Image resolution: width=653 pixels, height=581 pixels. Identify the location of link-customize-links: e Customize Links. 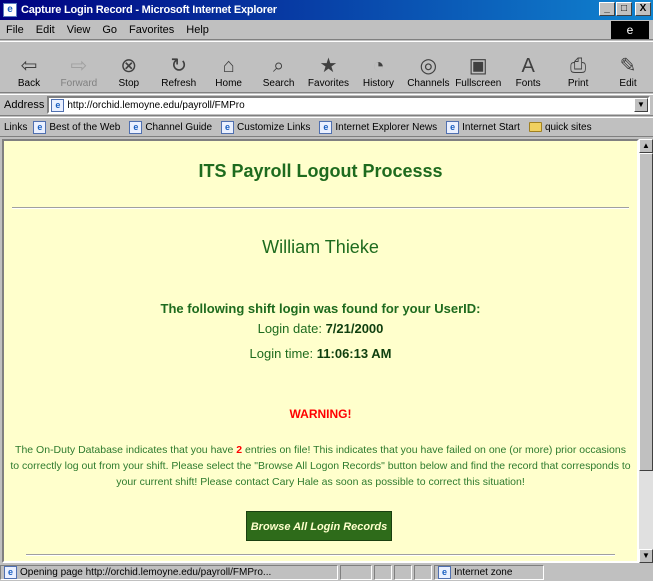
(265, 127).